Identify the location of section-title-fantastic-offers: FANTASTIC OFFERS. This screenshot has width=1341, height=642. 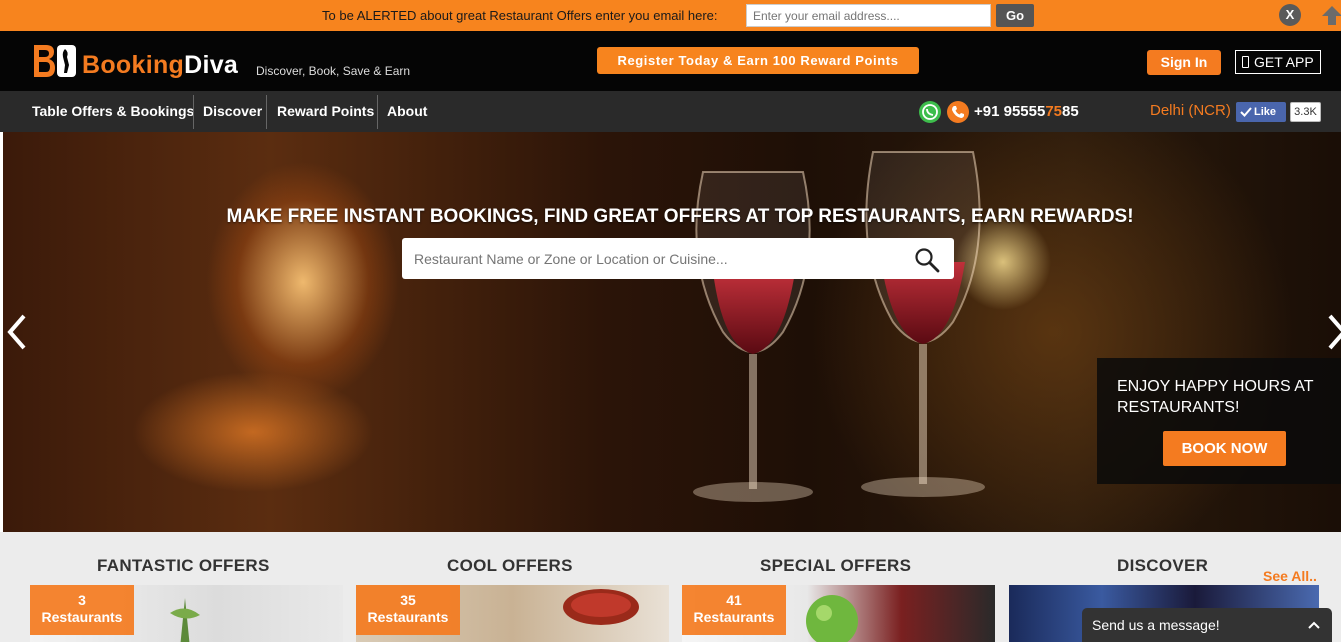
(183, 565).